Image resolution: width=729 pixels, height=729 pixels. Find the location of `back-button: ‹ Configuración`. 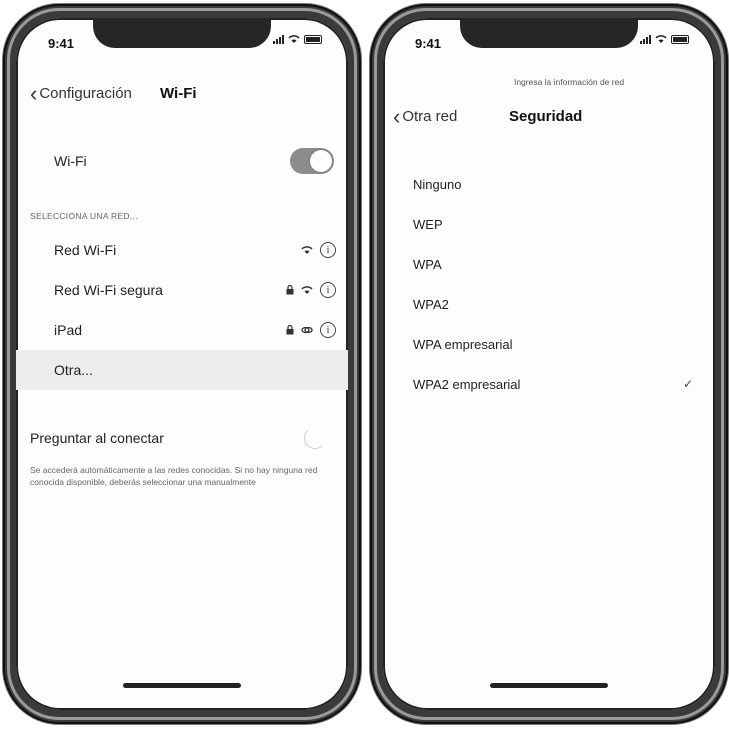

back-button: ‹ Configuración is located at coordinates (81, 93).